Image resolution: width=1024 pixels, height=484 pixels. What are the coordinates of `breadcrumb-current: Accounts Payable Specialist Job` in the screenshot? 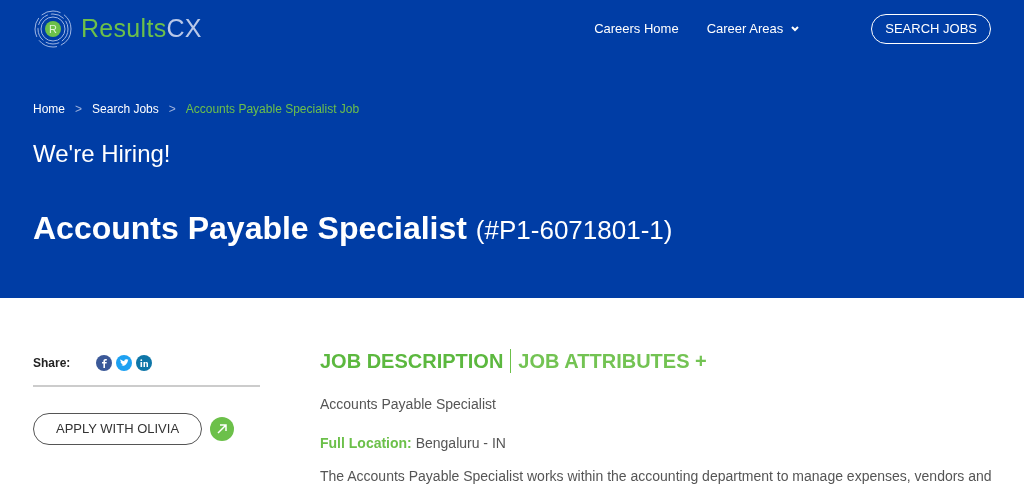 It's located at (272, 109).